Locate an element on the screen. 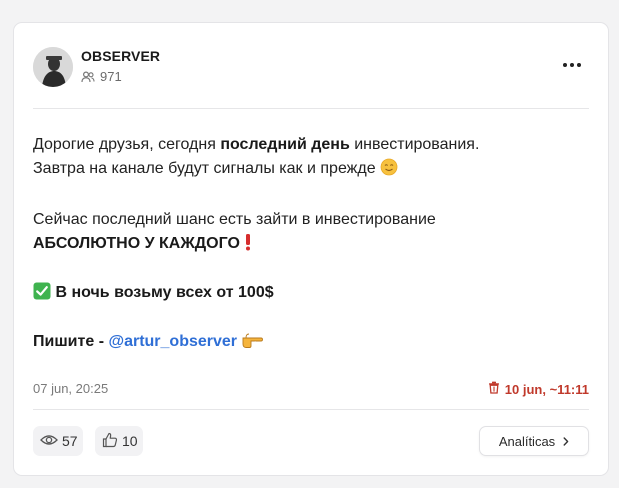 This screenshot has width=619, height=488. post-line-6: Пишите - @artur_observer is located at coordinates (313, 343).